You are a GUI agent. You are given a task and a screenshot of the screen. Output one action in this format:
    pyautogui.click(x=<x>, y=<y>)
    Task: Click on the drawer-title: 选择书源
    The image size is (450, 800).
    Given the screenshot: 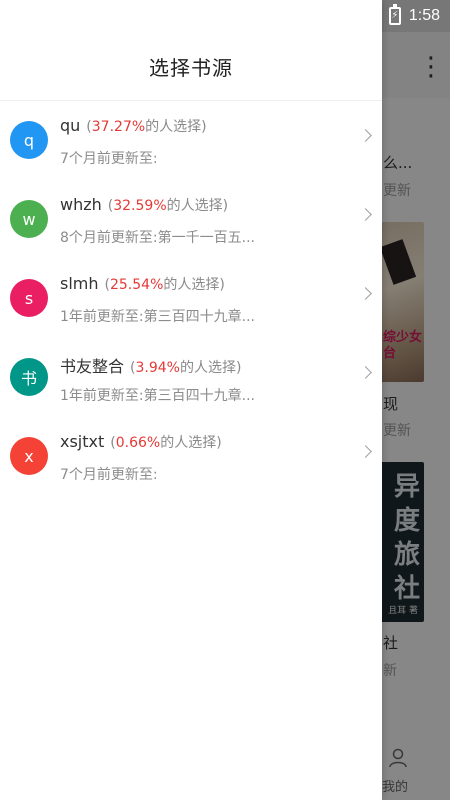 What is the action you would take?
    pyautogui.click(x=191, y=67)
    